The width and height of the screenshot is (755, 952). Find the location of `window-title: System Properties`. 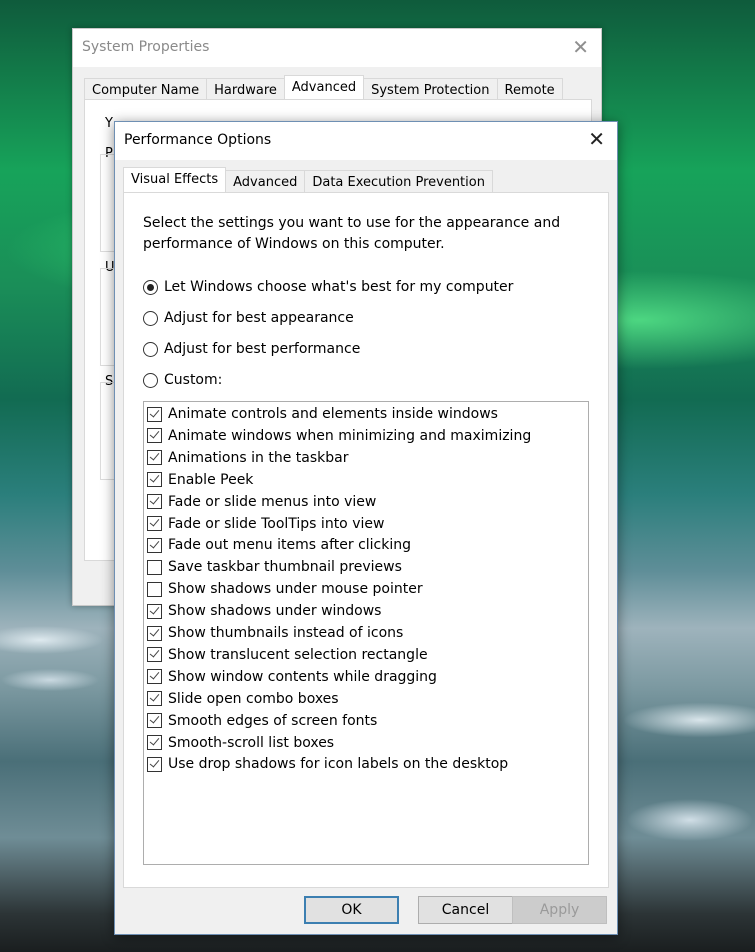

window-title: System Properties is located at coordinates (146, 47).